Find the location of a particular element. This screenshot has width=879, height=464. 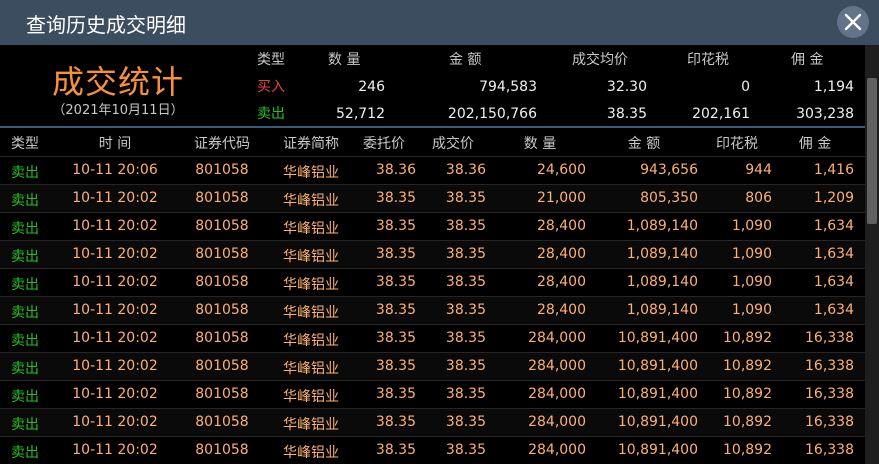

summary-buy-type: 买入 is located at coordinates (271, 87).